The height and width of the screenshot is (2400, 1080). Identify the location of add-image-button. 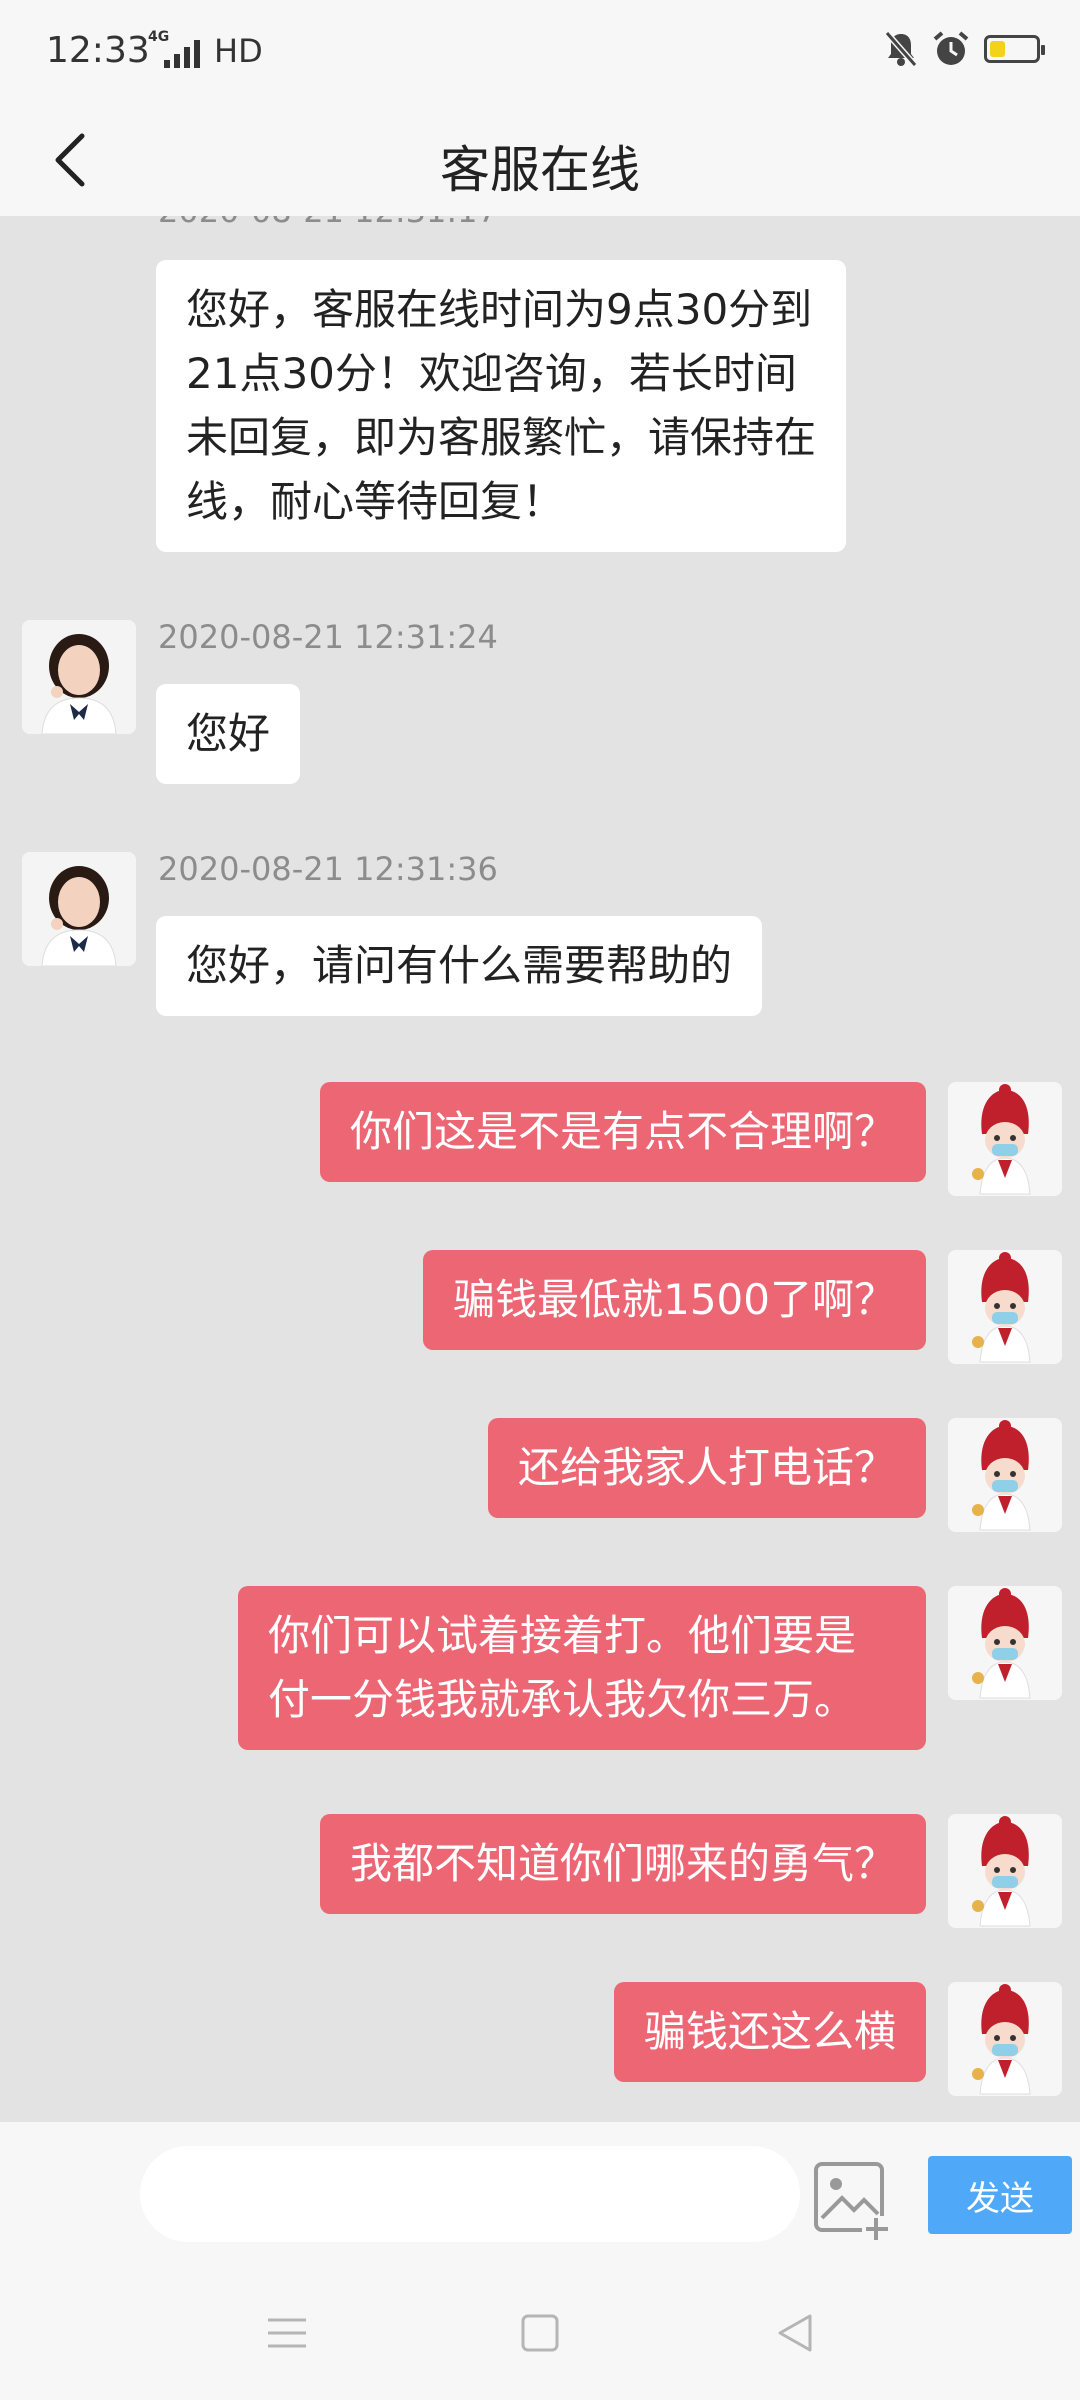
(852, 2200).